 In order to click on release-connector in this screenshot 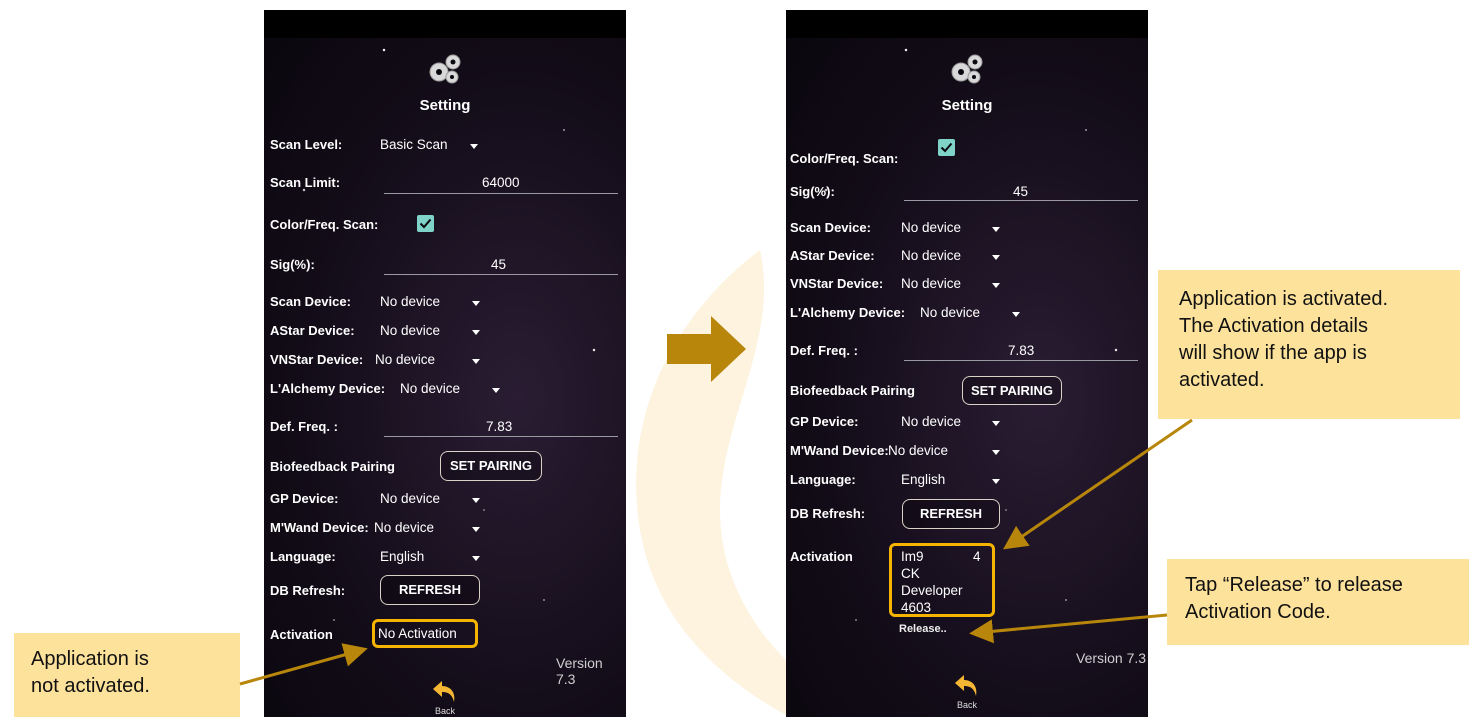, I will do `click(1068, 628)`.